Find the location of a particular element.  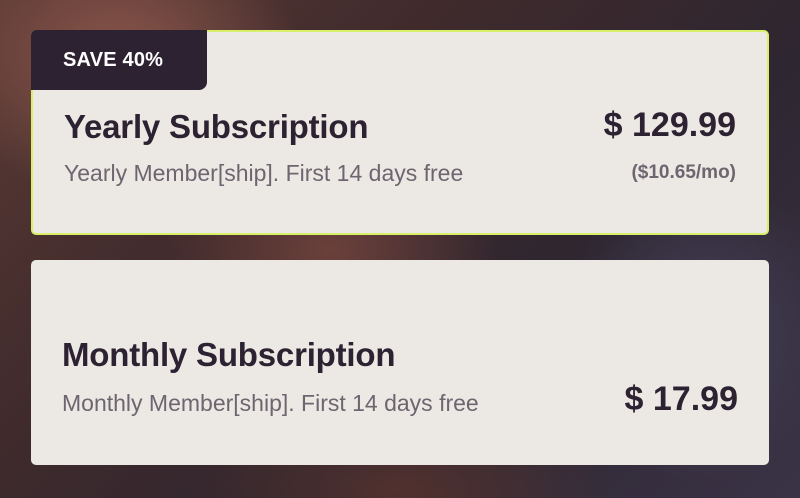

plan-price: $ 129.99 is located at coordinates (669, 125).